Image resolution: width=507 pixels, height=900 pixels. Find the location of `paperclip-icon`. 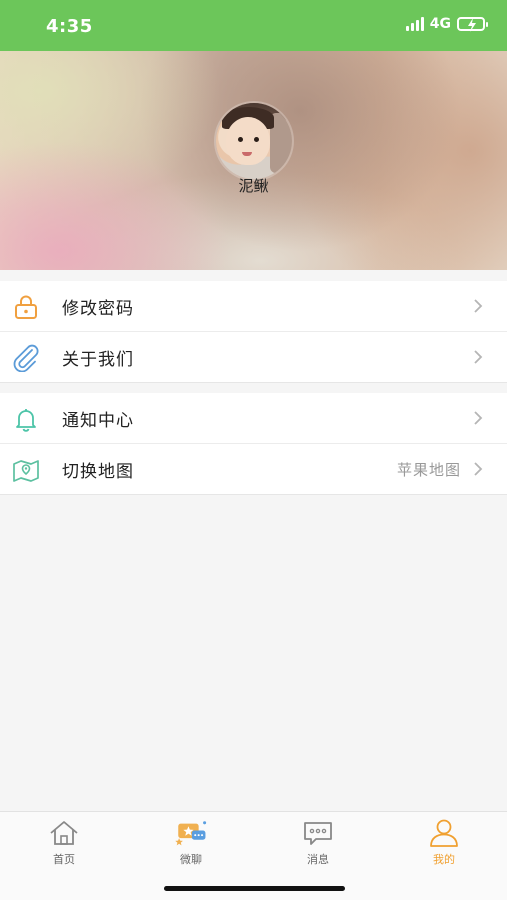

paperclip-icon is located at coordinates (26, 358).